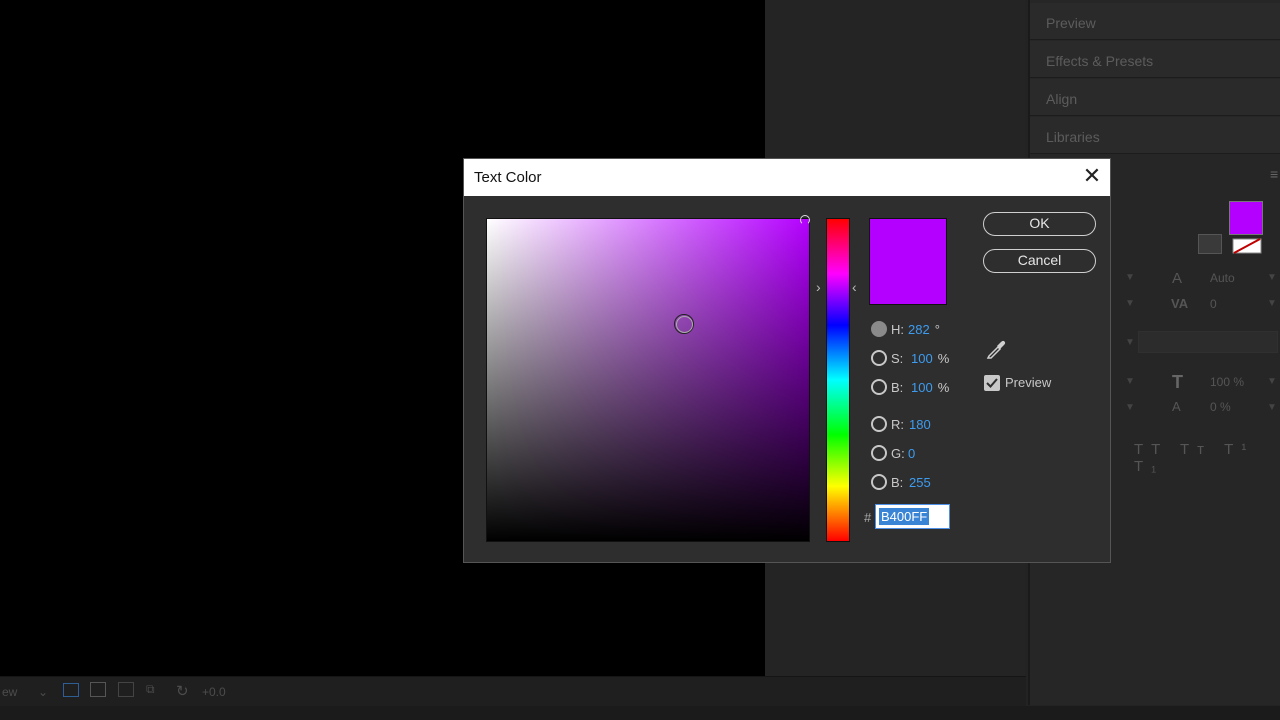 The height and width of the screenshot is (720, 1280). What do you see at coordinates (1073, 137) in the screenshot?
I see `panel-tab-label: Libraries` at bounding box center [1073, 137].